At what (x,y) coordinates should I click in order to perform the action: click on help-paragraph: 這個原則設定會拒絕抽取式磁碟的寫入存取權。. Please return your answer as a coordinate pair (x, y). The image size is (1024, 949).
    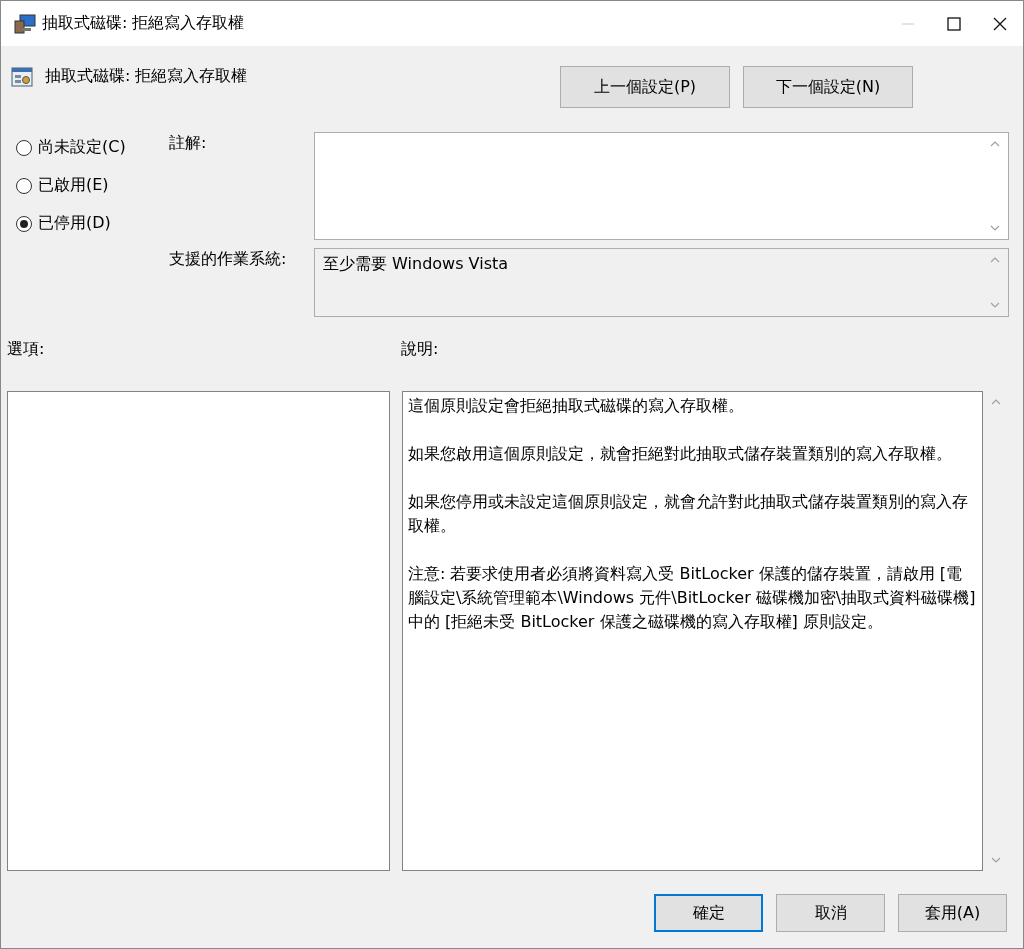
    Looking at the image, I should click on (576, 406).